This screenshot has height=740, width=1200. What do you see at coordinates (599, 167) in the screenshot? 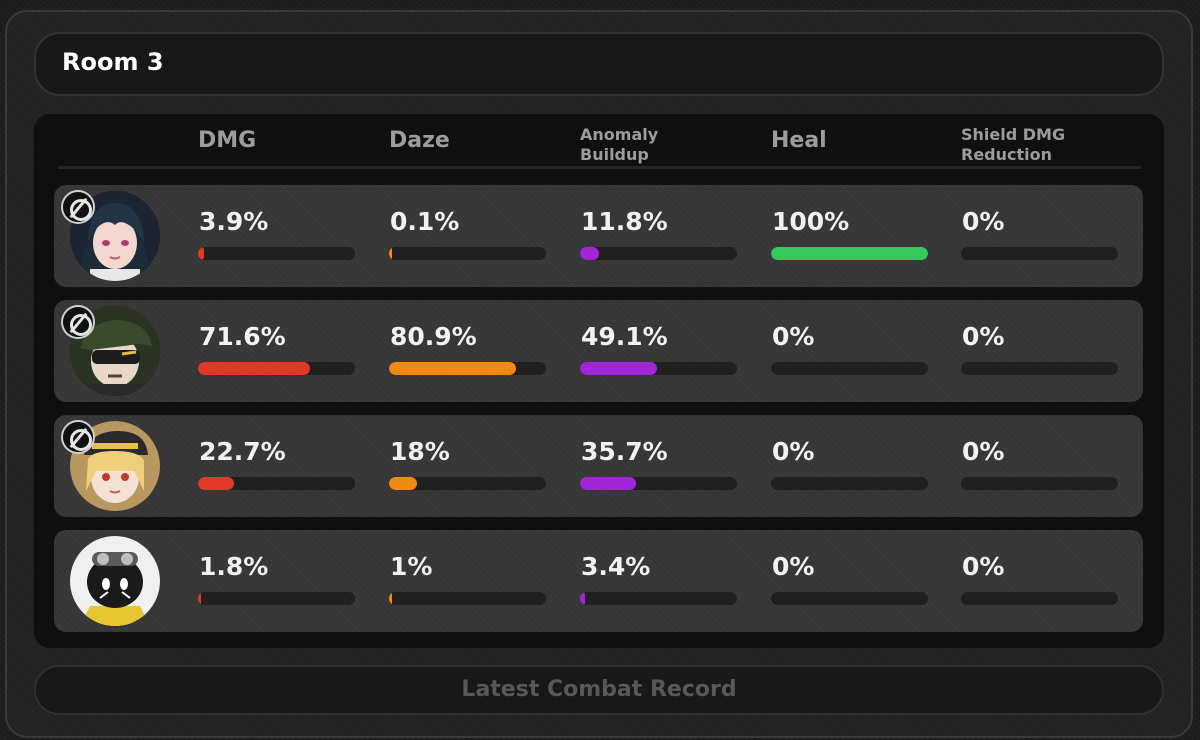
I see `header-divider` at bounding box center [599, 167].